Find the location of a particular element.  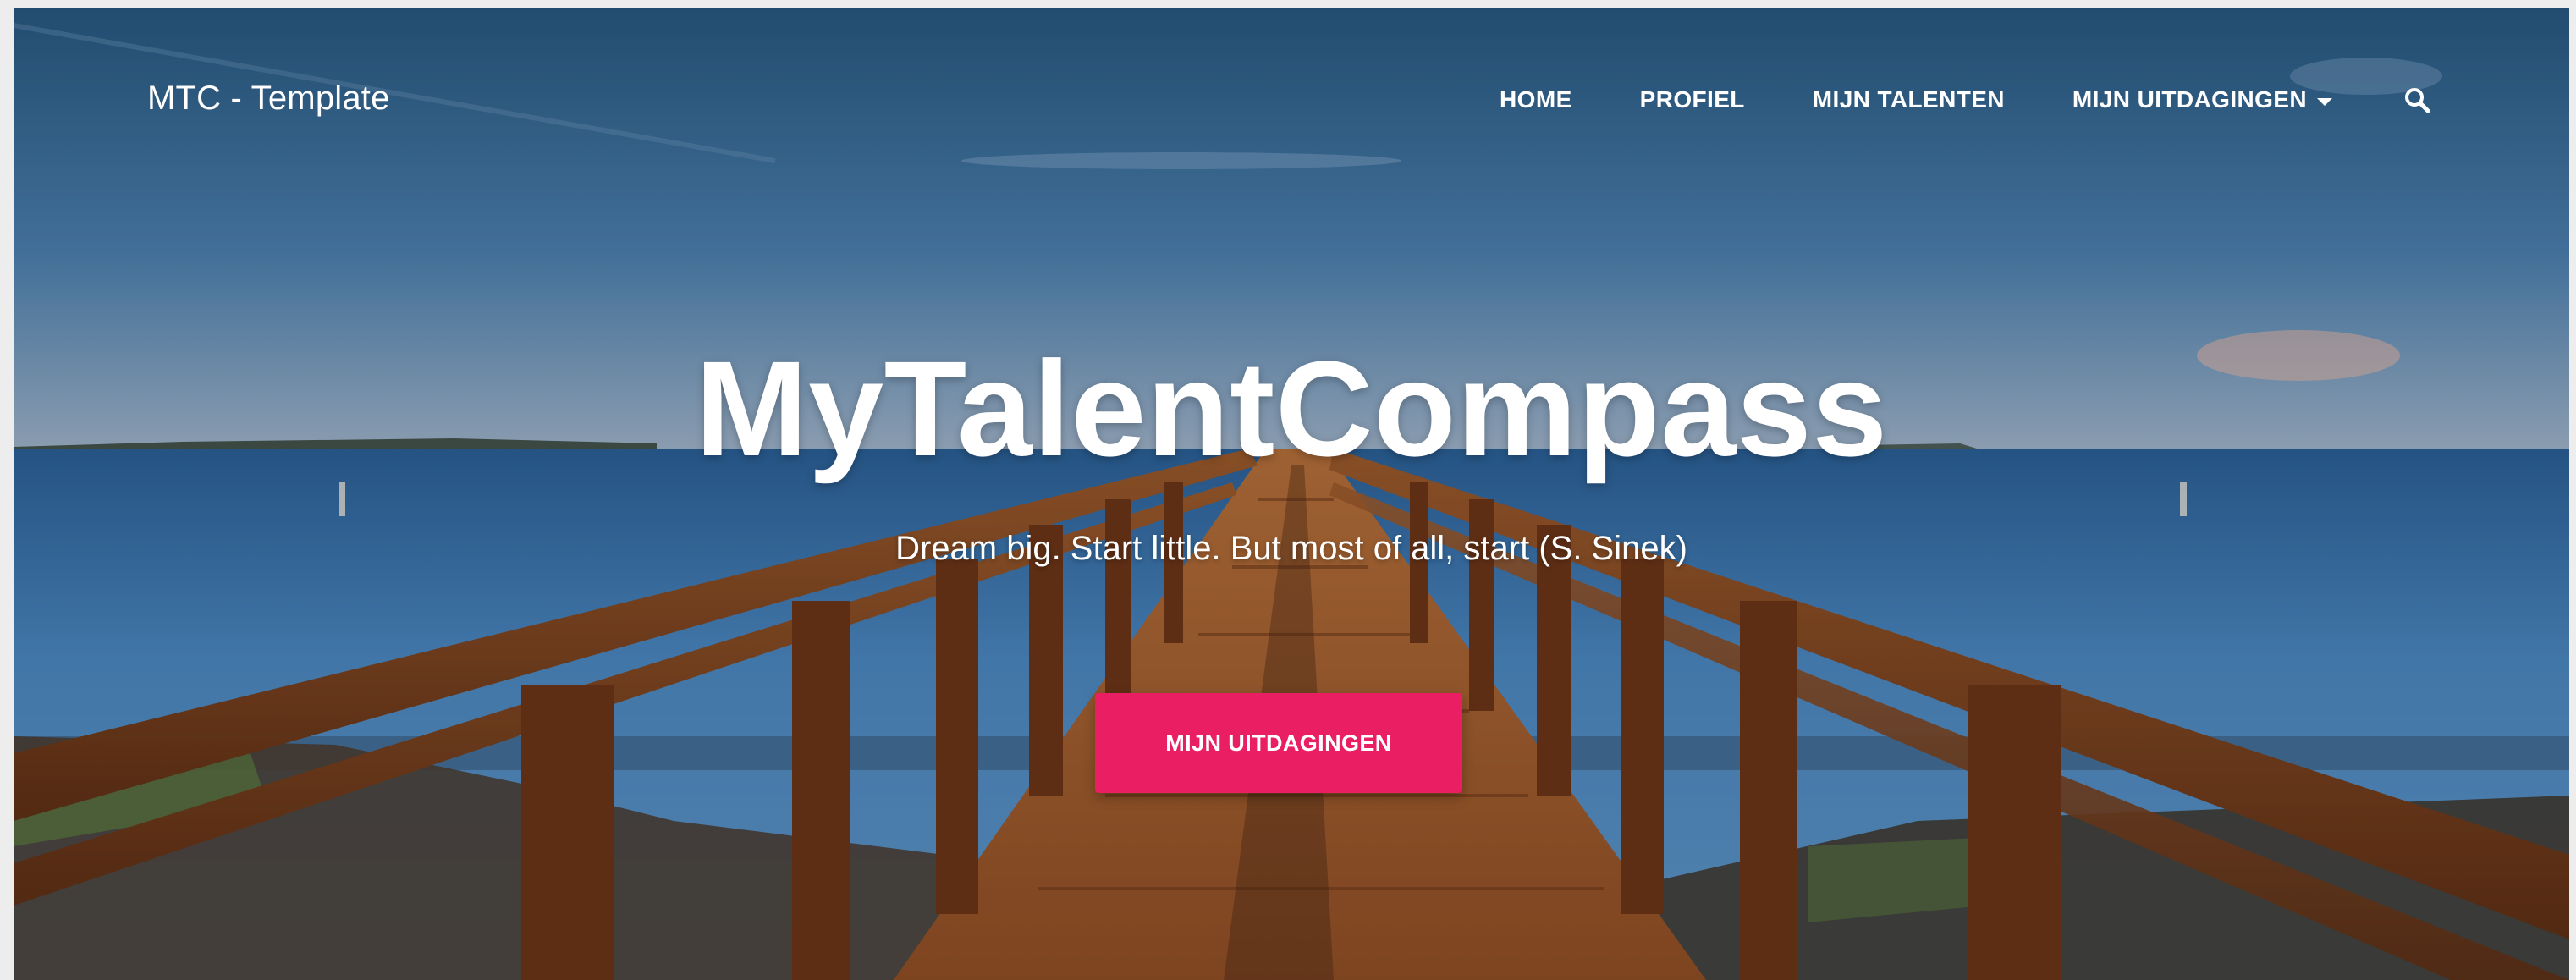

nav-item-mijn-uitdagingen-label: MIJN UITDAGINGEN is located at coordinates (2189, 99).